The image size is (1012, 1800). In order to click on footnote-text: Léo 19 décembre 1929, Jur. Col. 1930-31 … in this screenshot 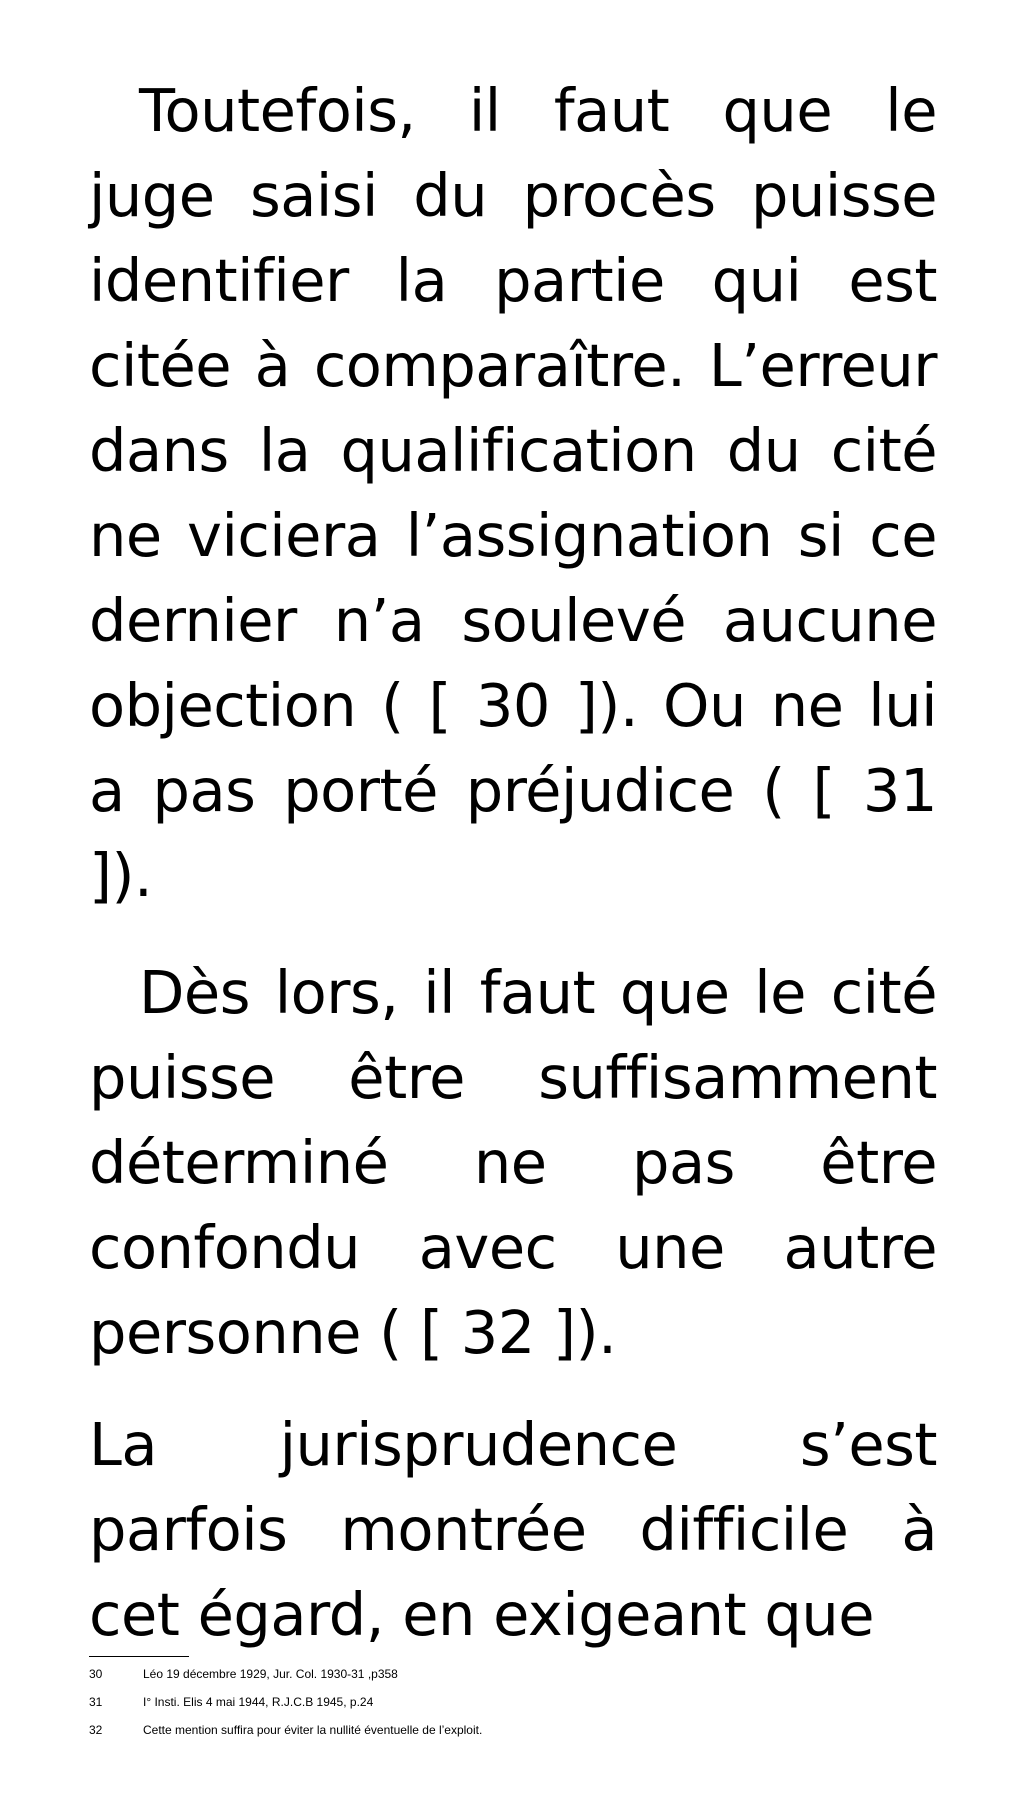, I will do `click(270, 1674)`.